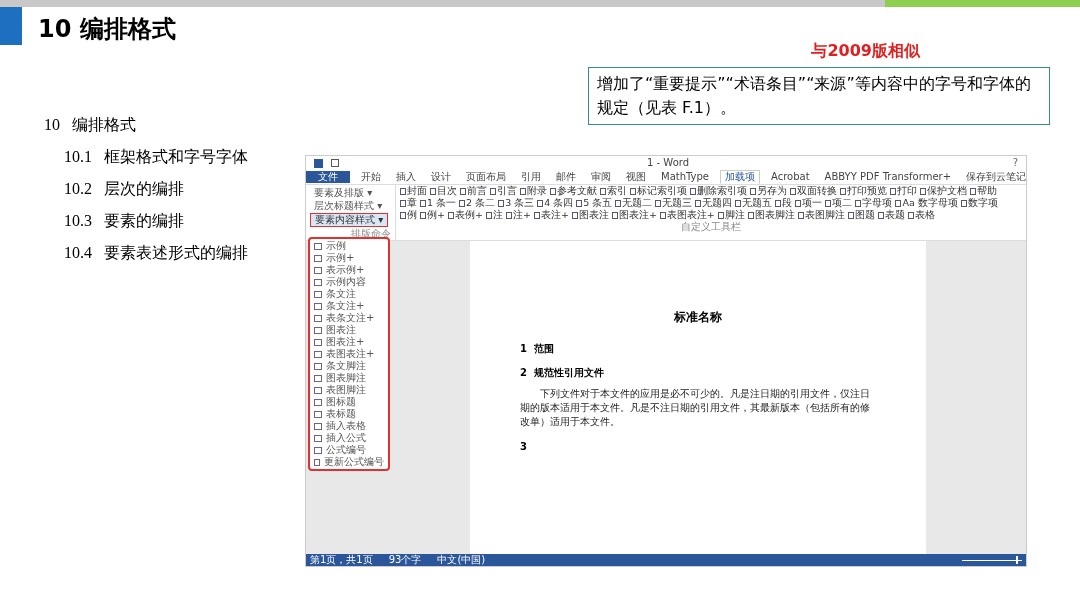 This screenshot has width=1080, height=607. What do you see at coordinates (156, 157) in the screenshot?
I see `outline-item: 10.1 框架格式和字号字体` at bounding box center [156, 157].